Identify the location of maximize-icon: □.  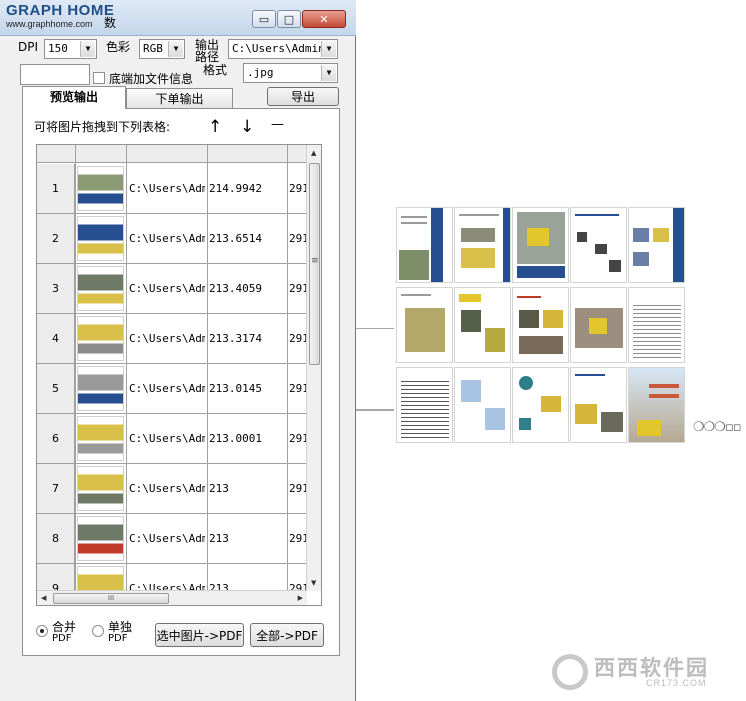
(289, 19).